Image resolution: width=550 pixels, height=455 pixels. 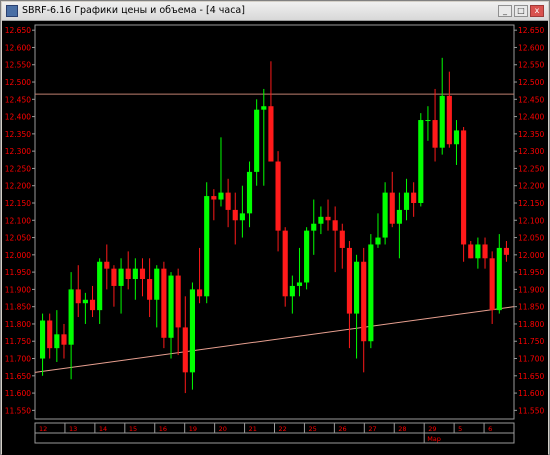 What do you see at coordinates (18, 117) in the screenshot?
I see `y-tick-label-left: 12.400` at bounding box center [18, 117].